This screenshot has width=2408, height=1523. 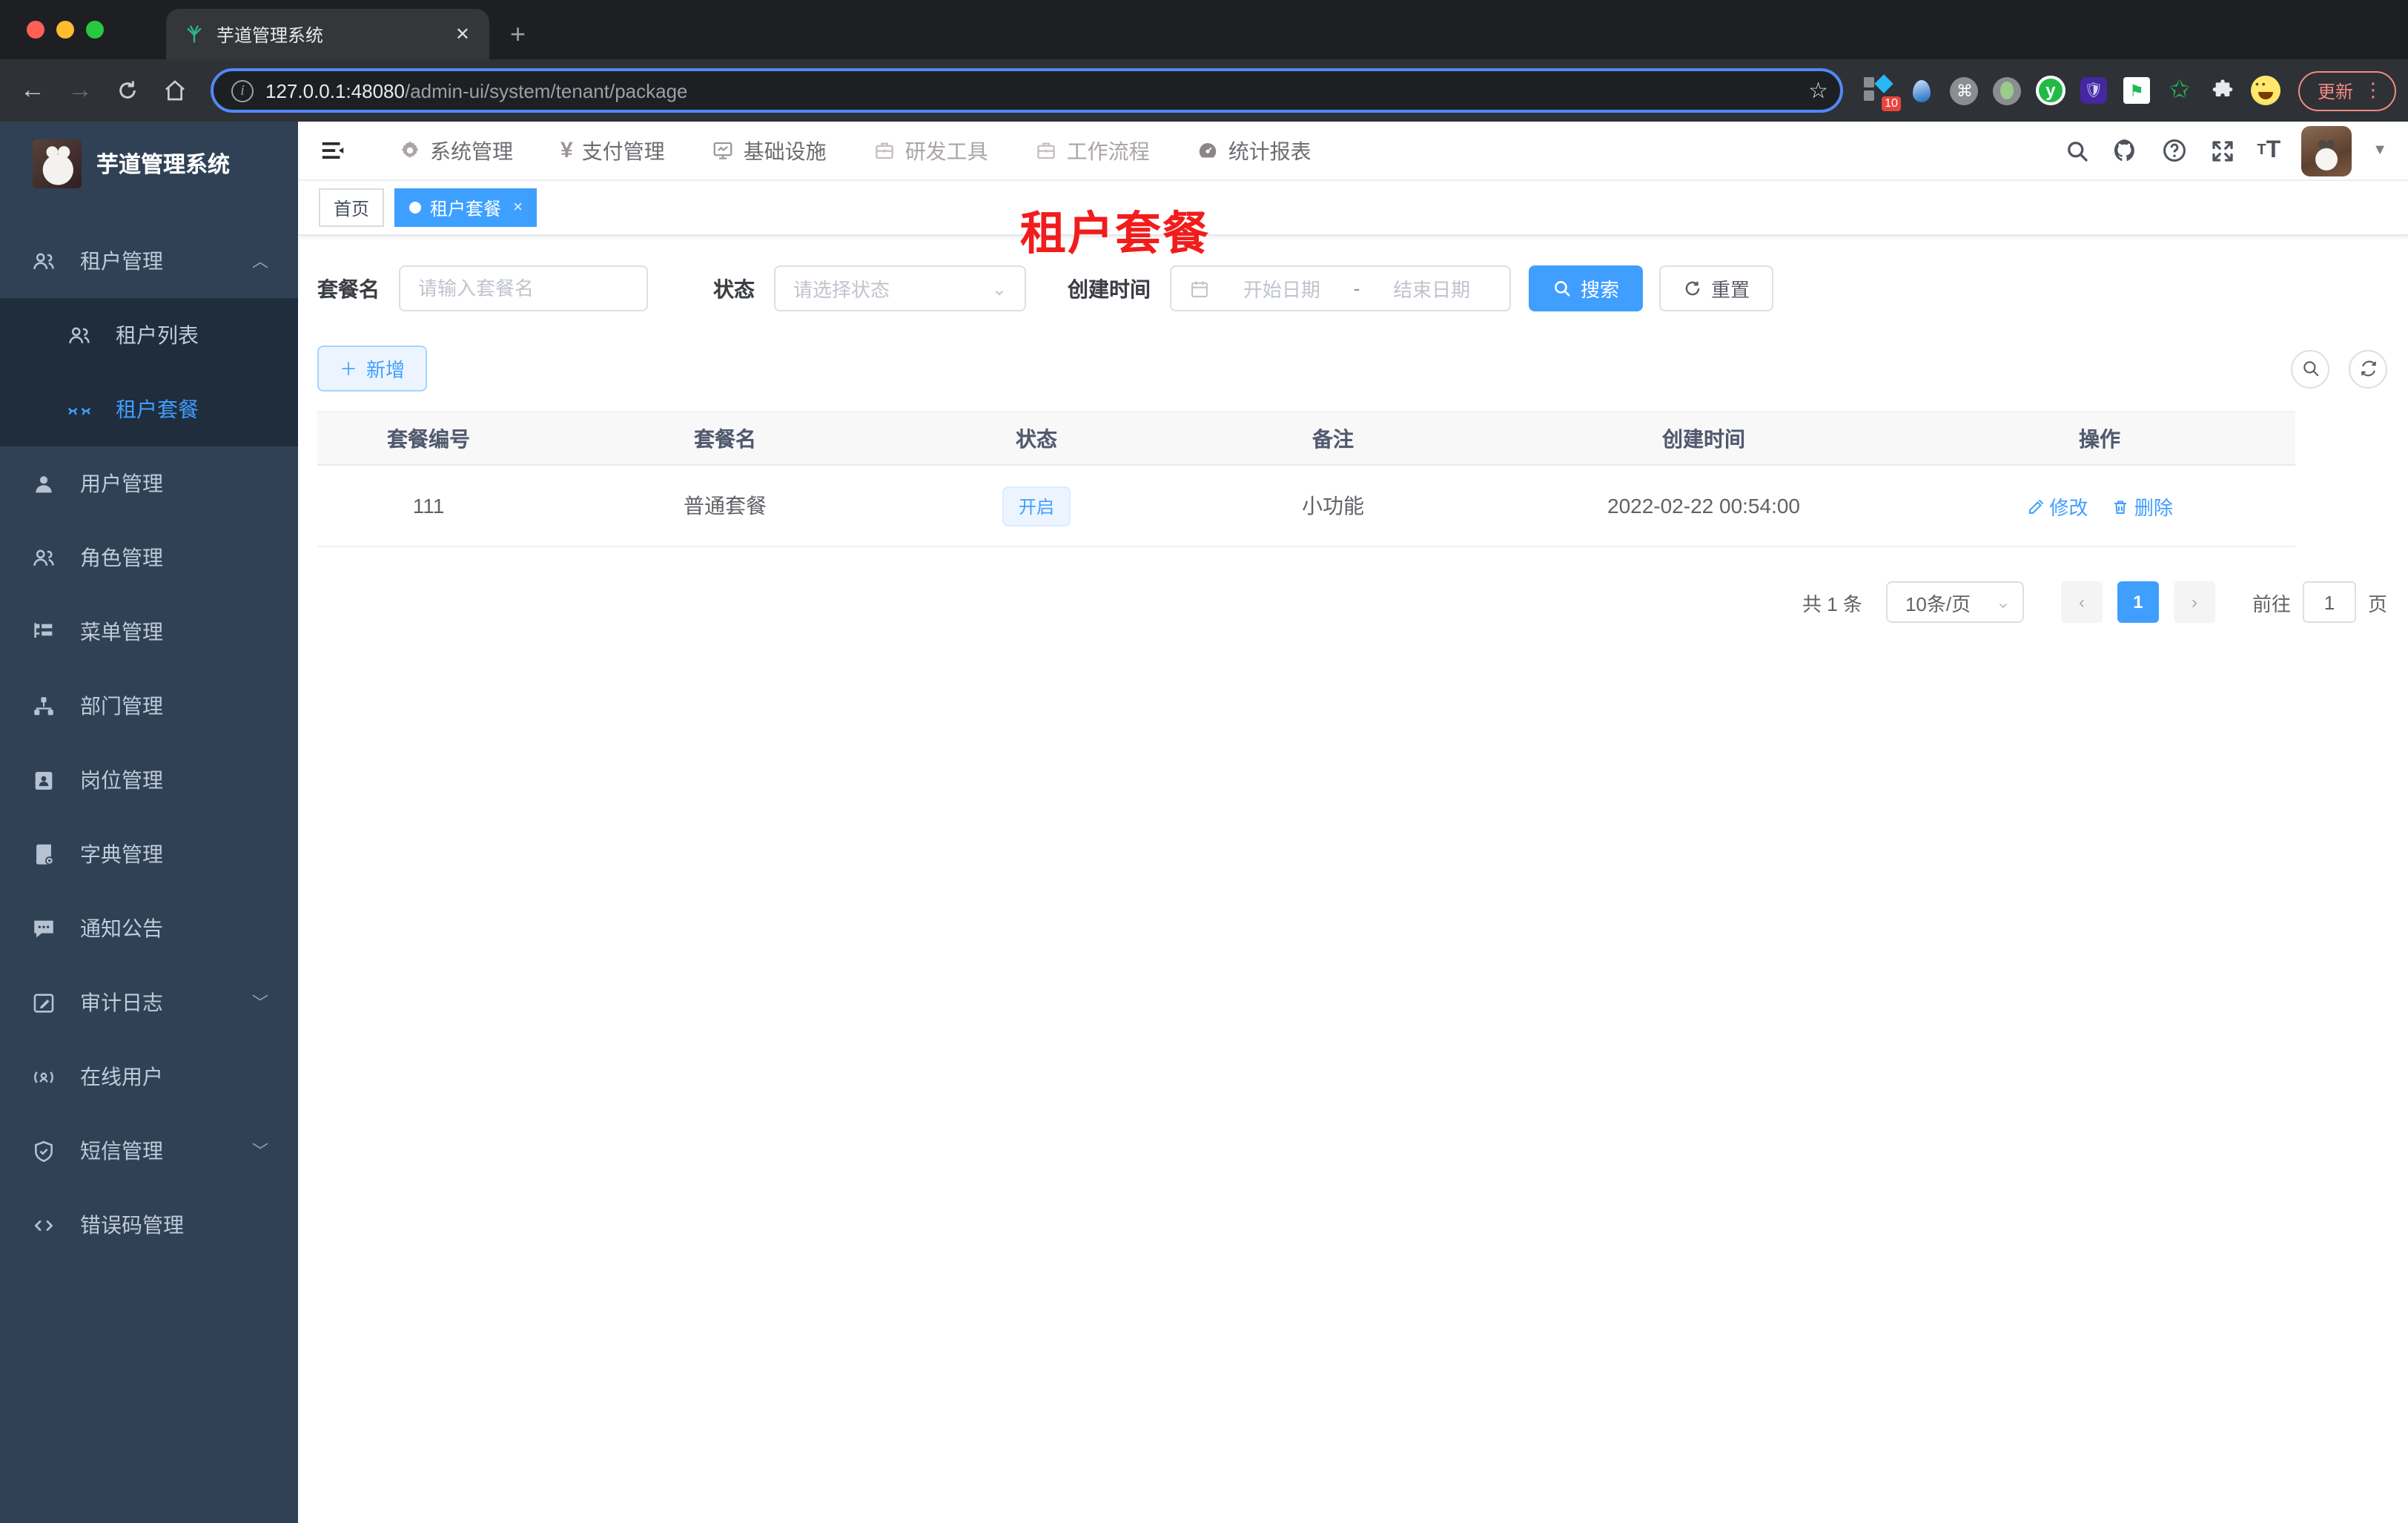 I want to click on reload-icon, so click(x=128, y=90).